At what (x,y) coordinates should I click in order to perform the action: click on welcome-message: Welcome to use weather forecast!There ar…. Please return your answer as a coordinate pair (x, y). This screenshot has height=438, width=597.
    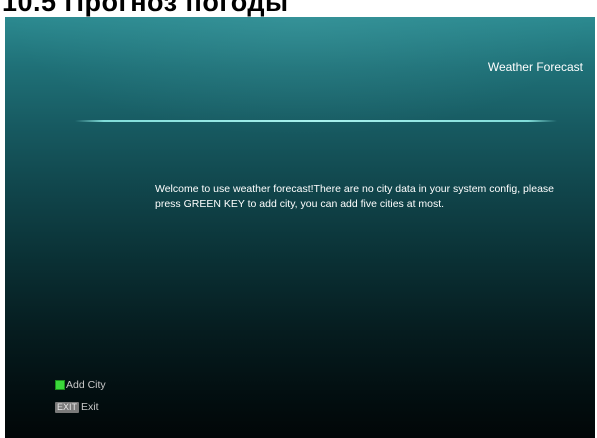
    Looking at the image, I should click on (354, 196).